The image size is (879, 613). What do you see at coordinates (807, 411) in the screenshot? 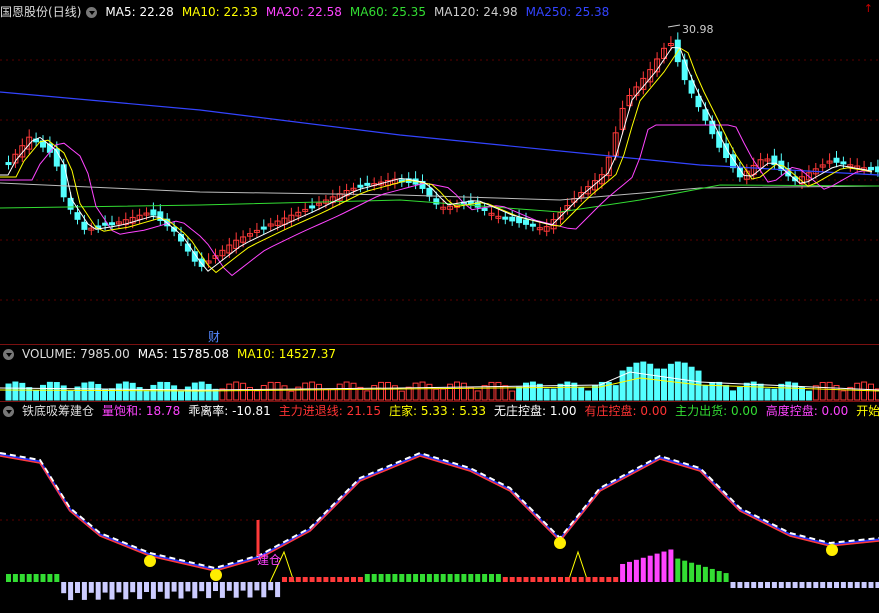
I see `indicator-value-7: 高度控盘: 0.00` at bounding box center [807, 411].